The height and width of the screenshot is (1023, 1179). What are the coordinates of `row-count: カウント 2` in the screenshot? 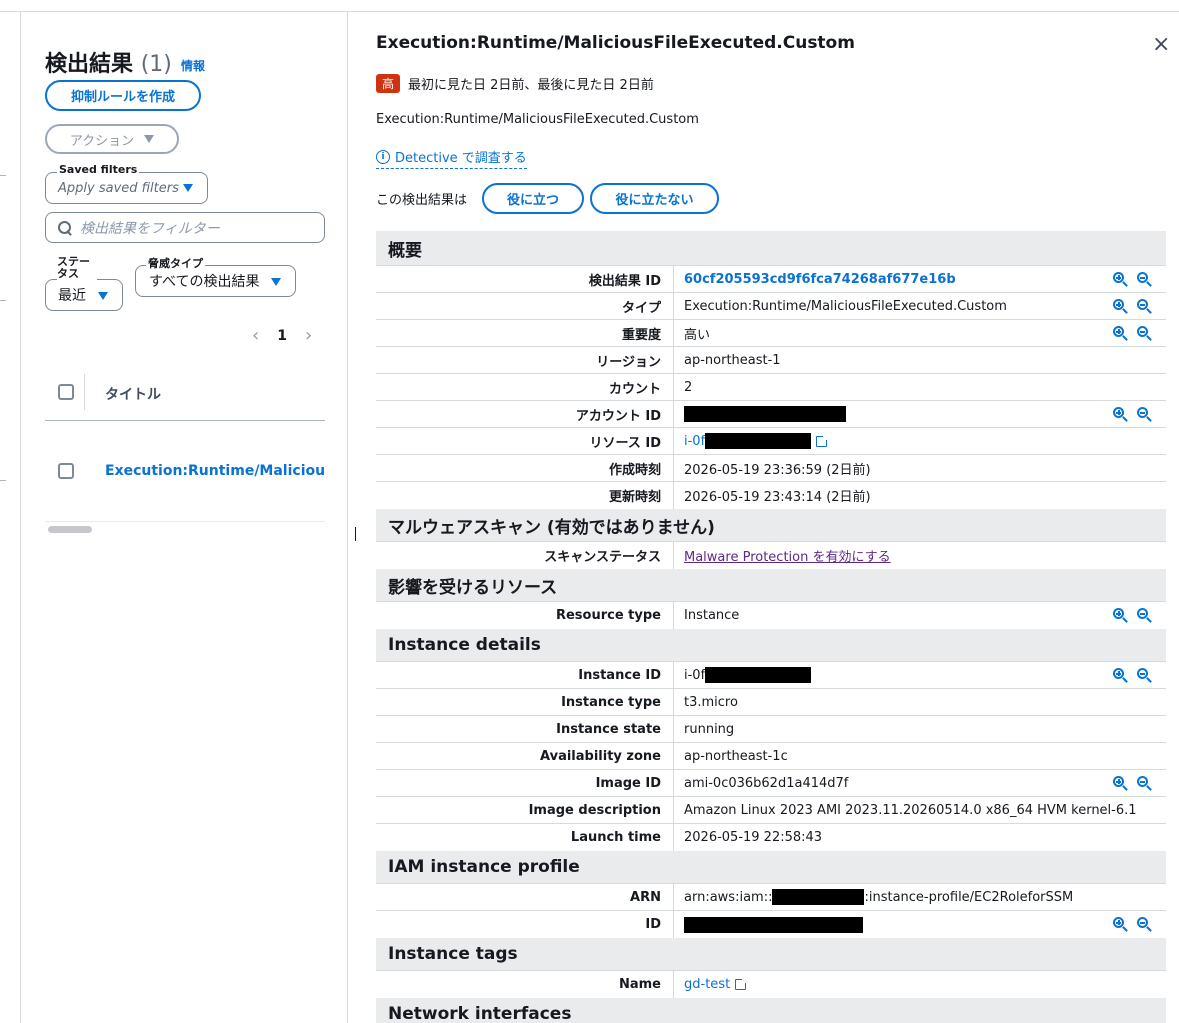 It's located at (771, 387).